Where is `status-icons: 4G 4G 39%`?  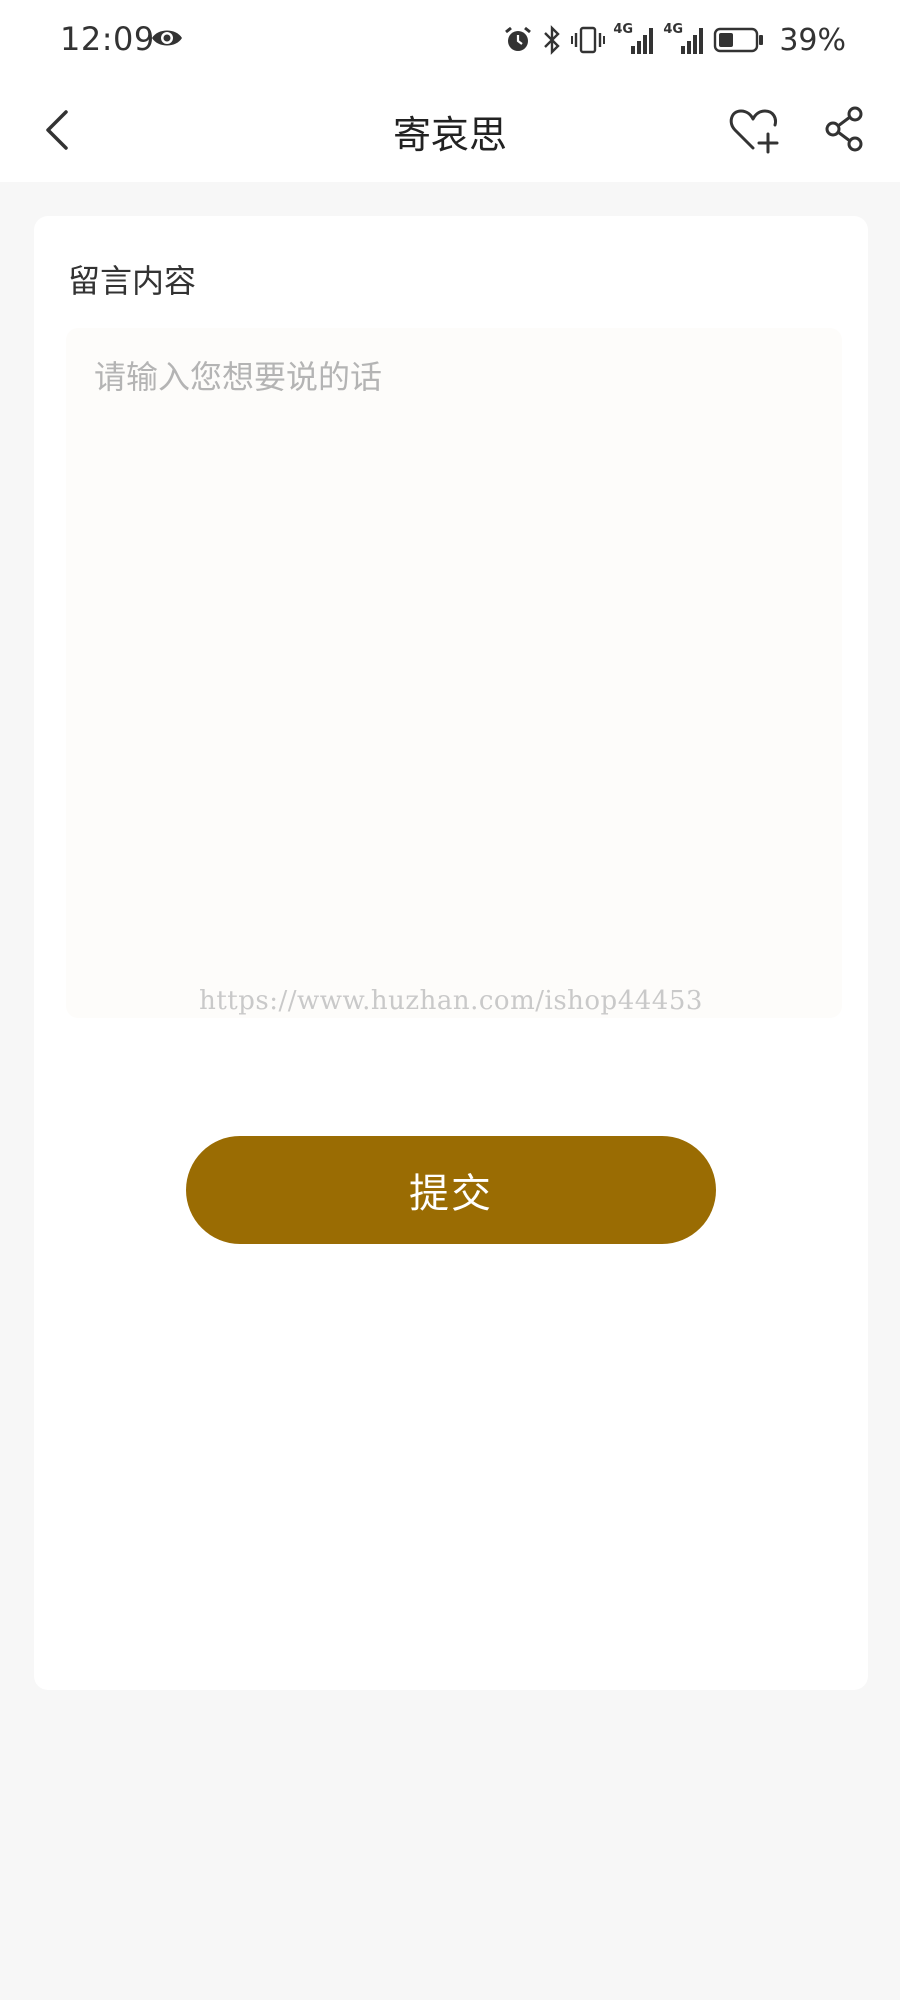
status-icons: 4G 4G 39% is located at coordinates (674, 40).